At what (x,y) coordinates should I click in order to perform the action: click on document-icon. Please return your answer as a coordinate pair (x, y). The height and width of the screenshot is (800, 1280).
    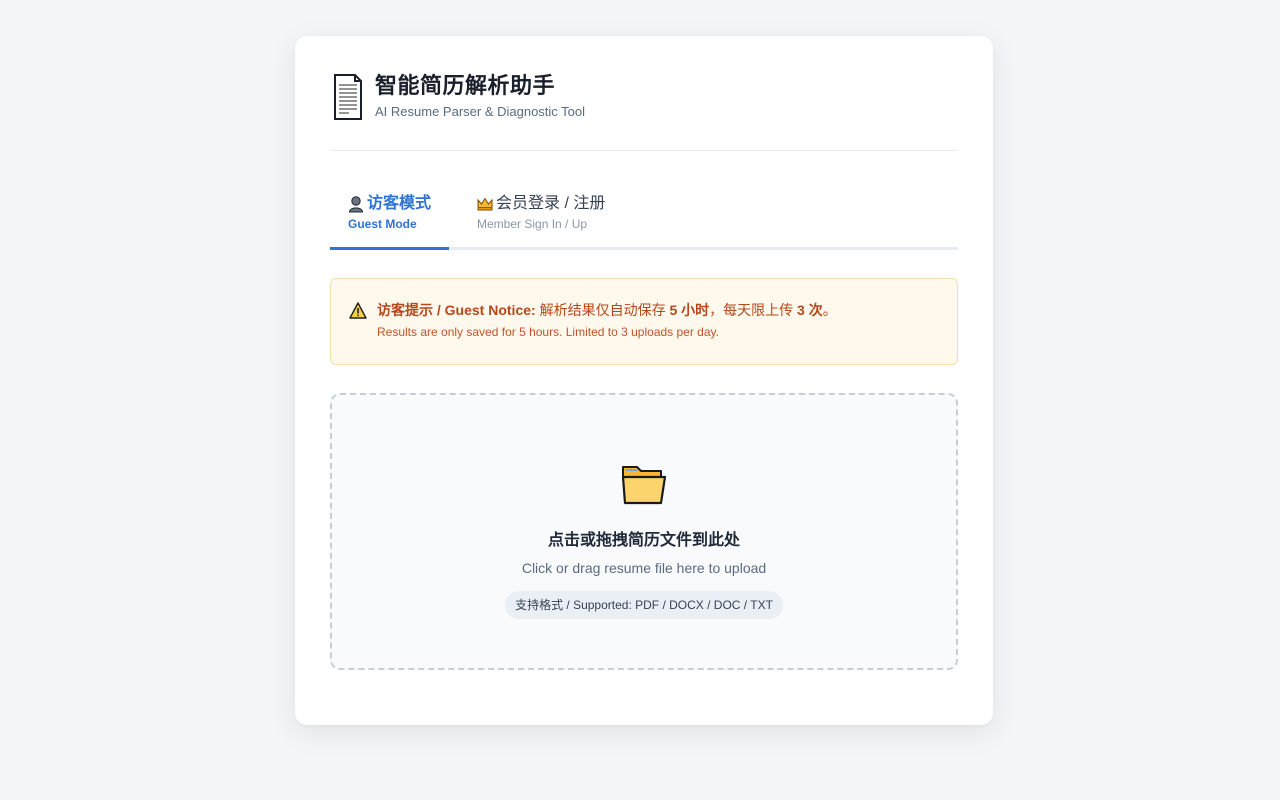
    Looking at the image, I should click on (348, 97).